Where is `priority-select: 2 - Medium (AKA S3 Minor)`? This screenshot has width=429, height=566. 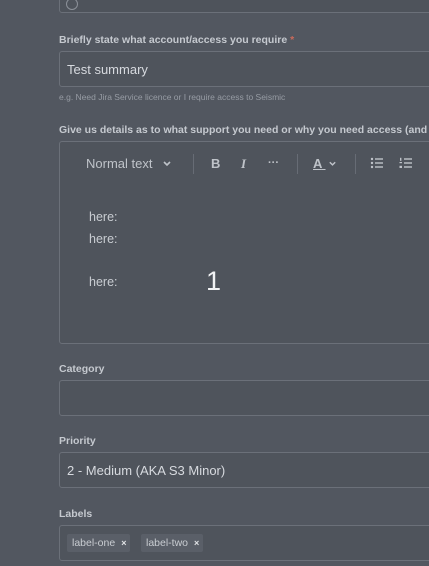
priority-select: 2 - Medium (AKA S3 Minor) is located at coordinates (244, 470).